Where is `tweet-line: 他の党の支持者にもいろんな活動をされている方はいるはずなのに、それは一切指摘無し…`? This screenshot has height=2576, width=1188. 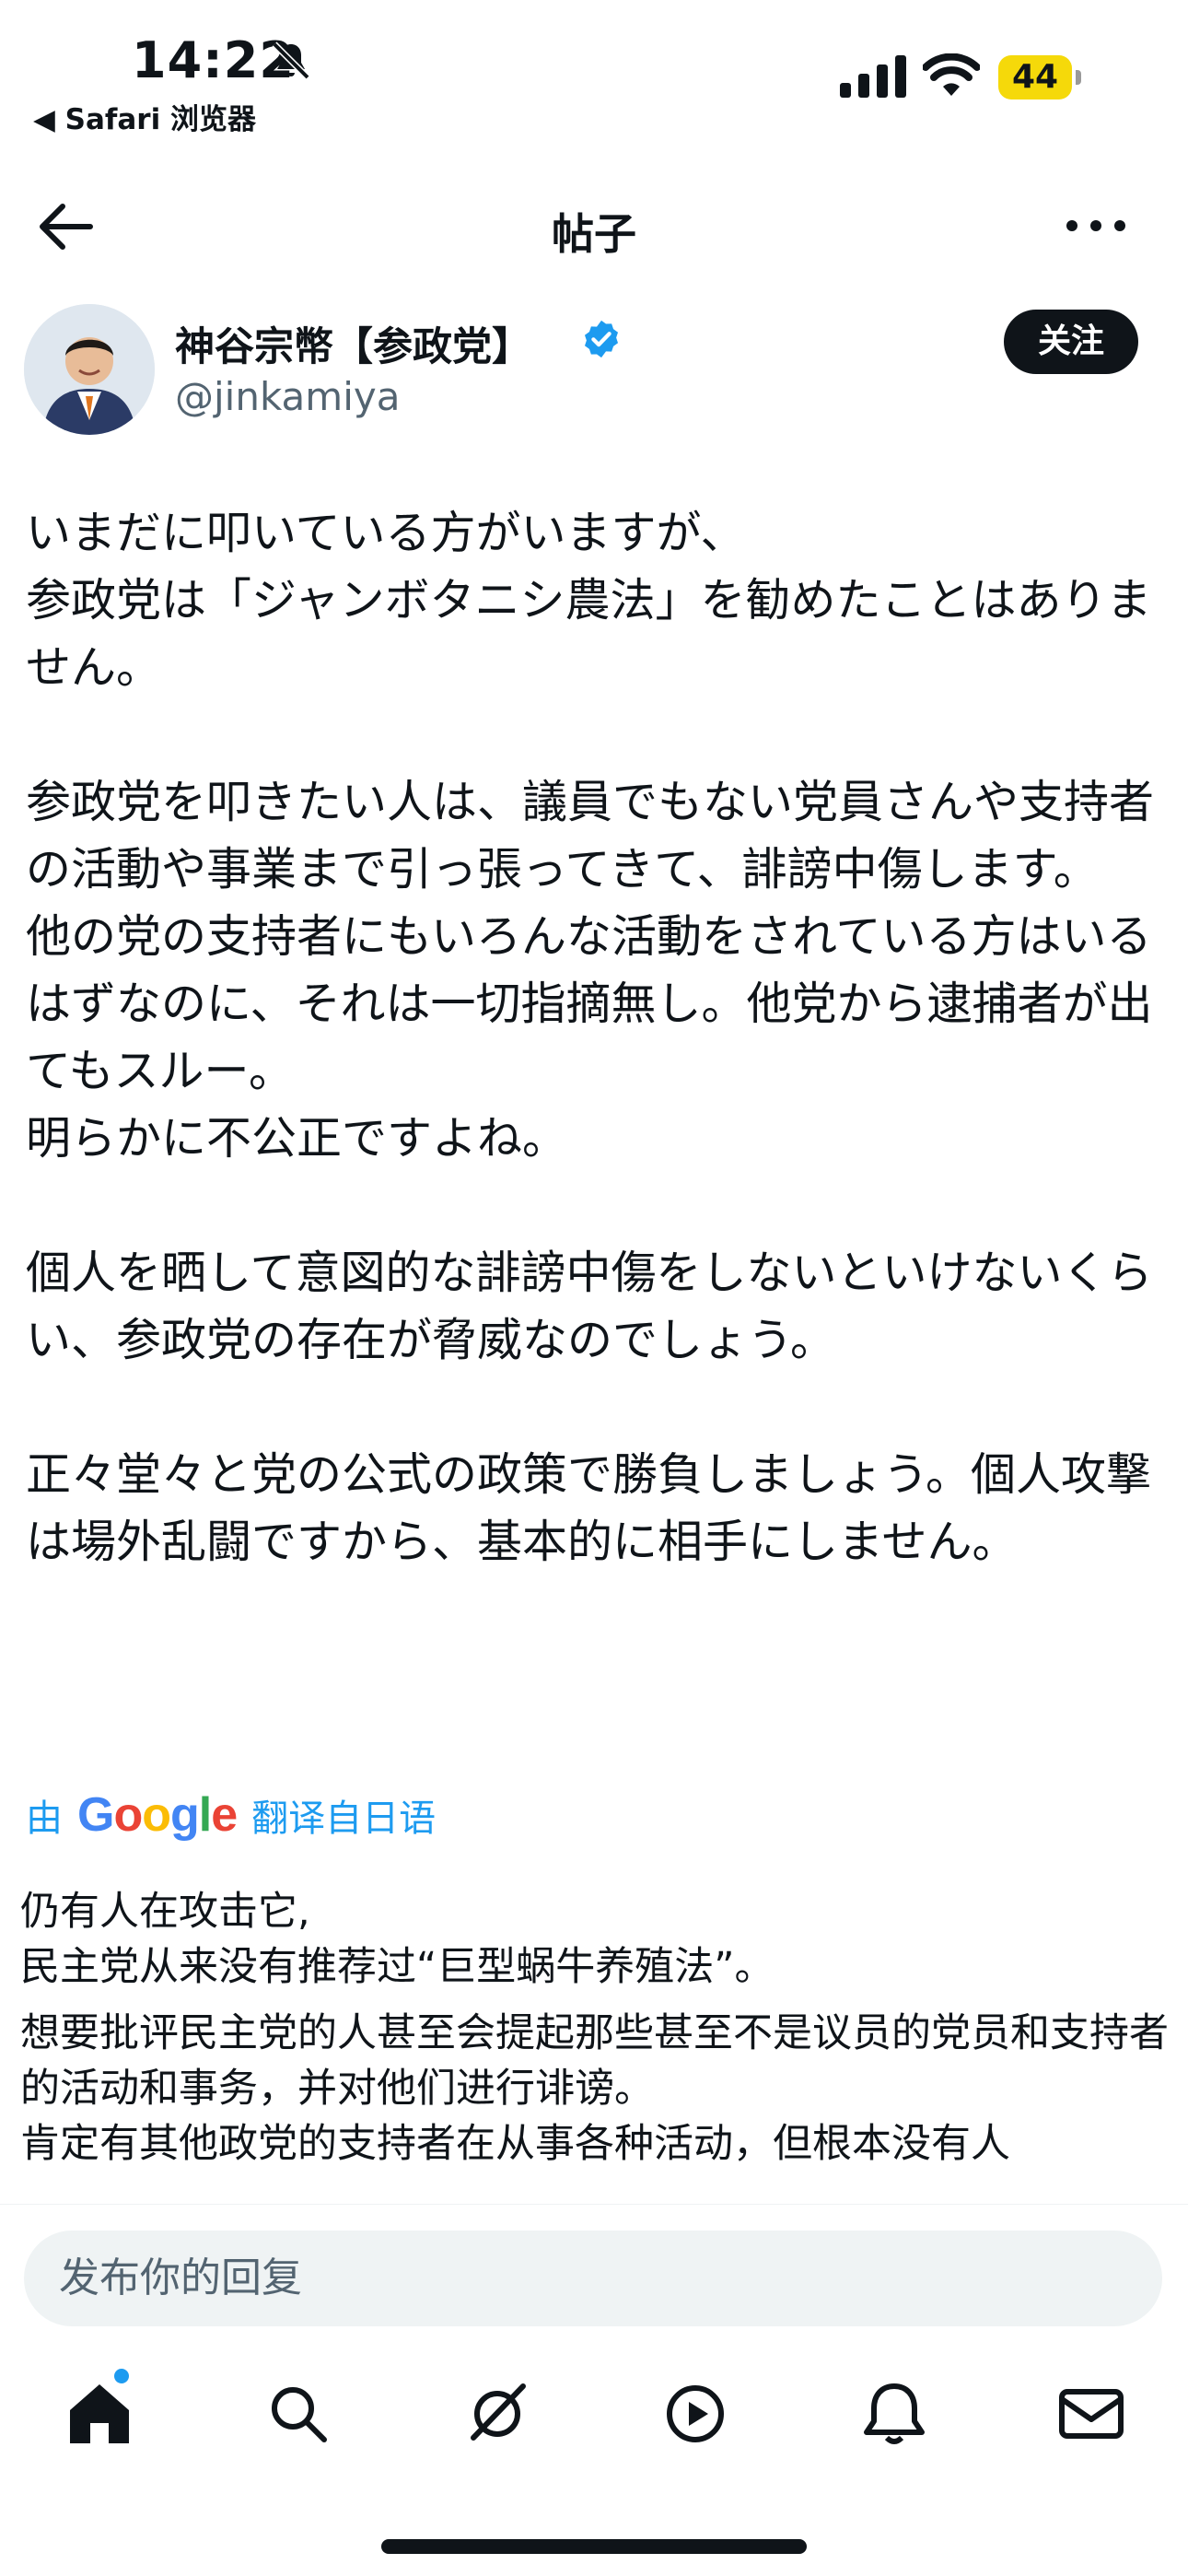 tweet-line: 他の党の支持者にもいろんな活動をされている方はいるはずなのに、それは一切指摘無し… is located at coordinates (589, 1004).